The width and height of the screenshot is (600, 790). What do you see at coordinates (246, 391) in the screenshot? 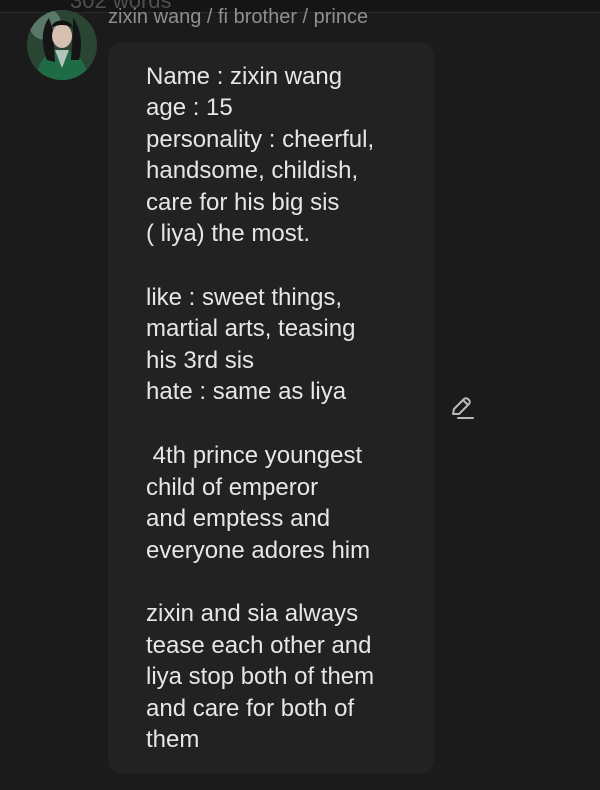
I see `message-line: hate : same as liya` at bounding box center [246, 391].